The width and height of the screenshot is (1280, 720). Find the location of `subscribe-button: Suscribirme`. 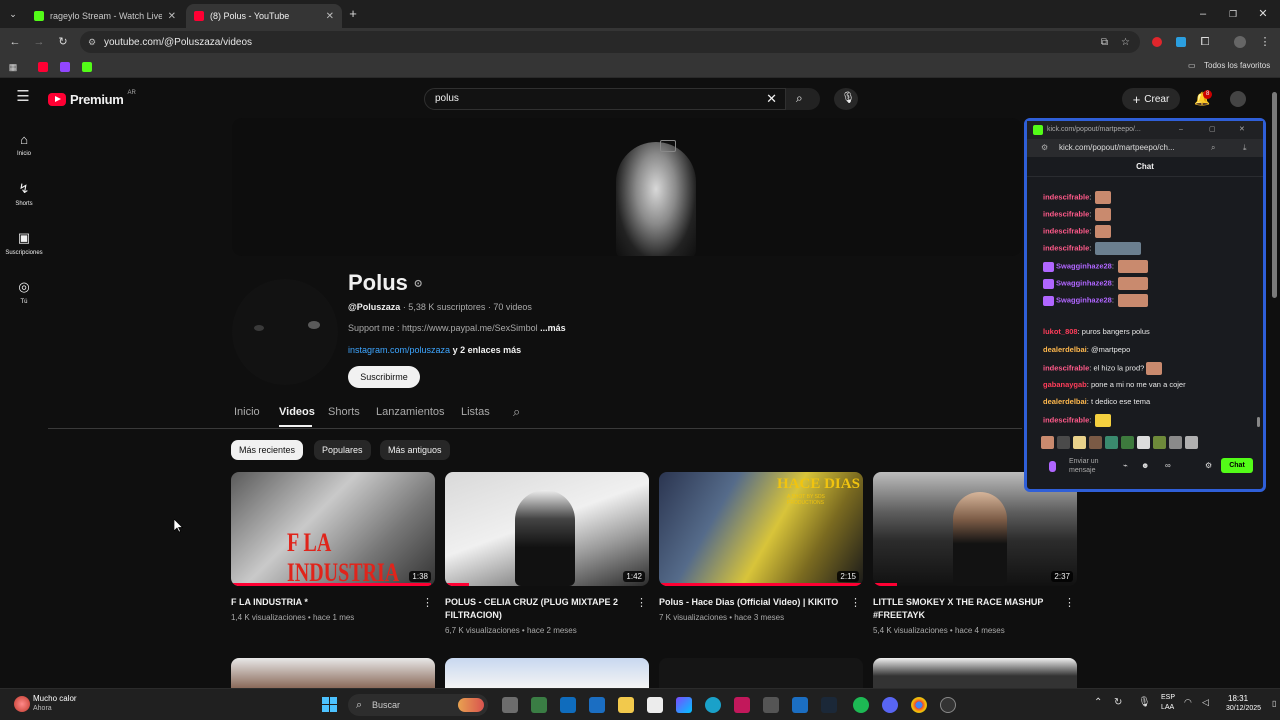

subscribe-button: Suscribirme is located at coordinates (384, 377).